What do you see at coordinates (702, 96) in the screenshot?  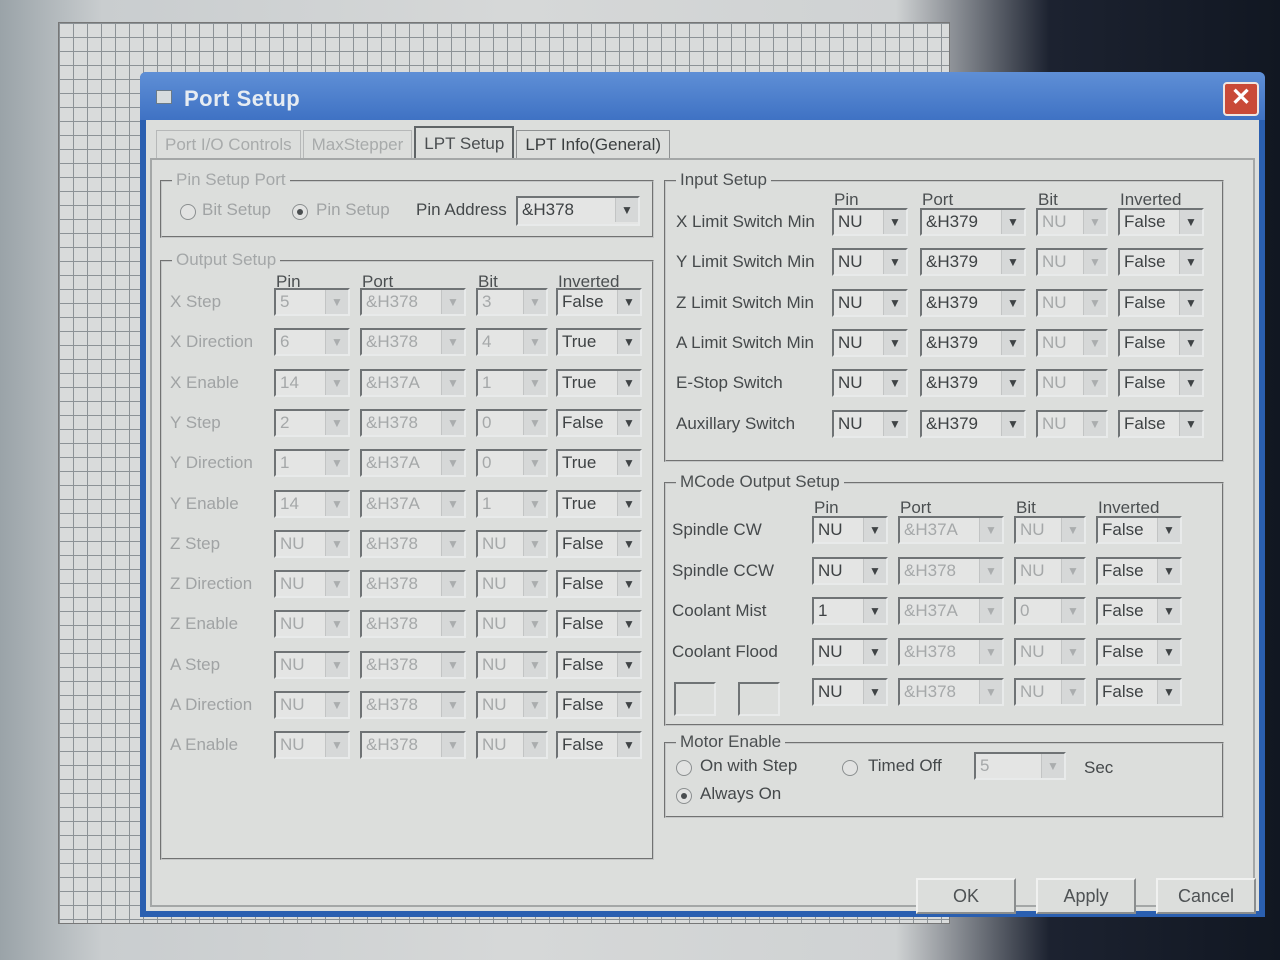 I see `title-bar: Port Setup ✕` at bounding box center [702, 96].